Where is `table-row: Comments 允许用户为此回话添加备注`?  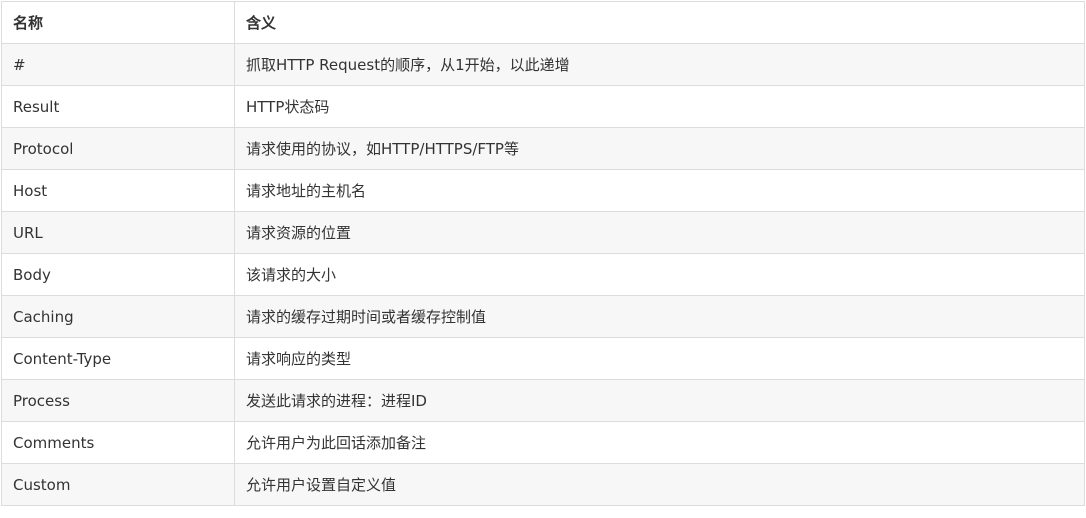
table-row: Comments 允许用户为此回话添加备注 is located at coordinates (543, 442).